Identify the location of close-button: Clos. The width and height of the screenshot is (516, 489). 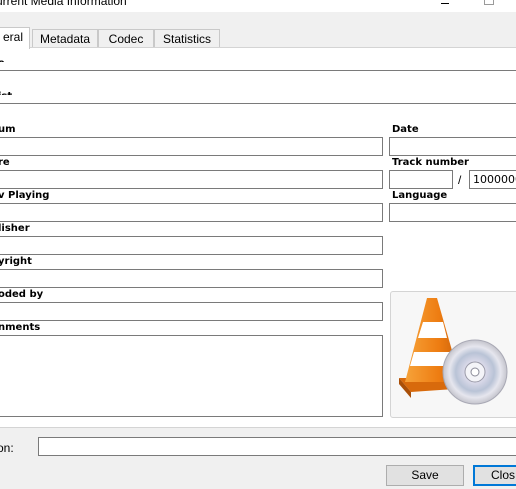
(494, 475).